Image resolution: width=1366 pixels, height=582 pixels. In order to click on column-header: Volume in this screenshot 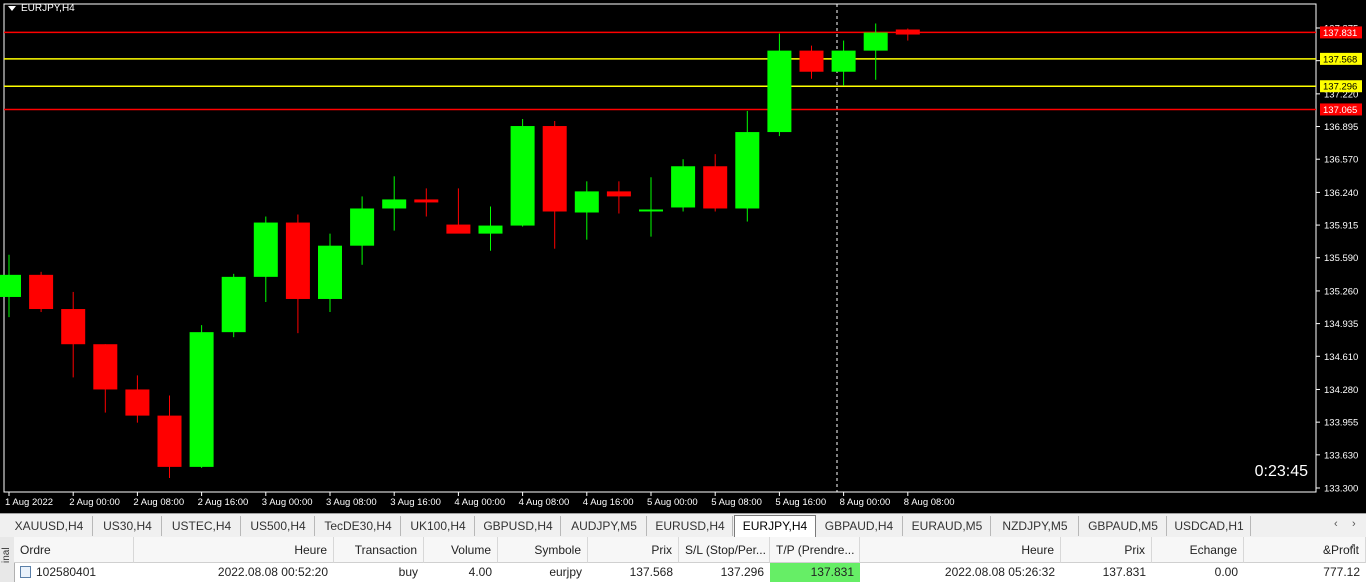, I will do `click(461, 550)`.